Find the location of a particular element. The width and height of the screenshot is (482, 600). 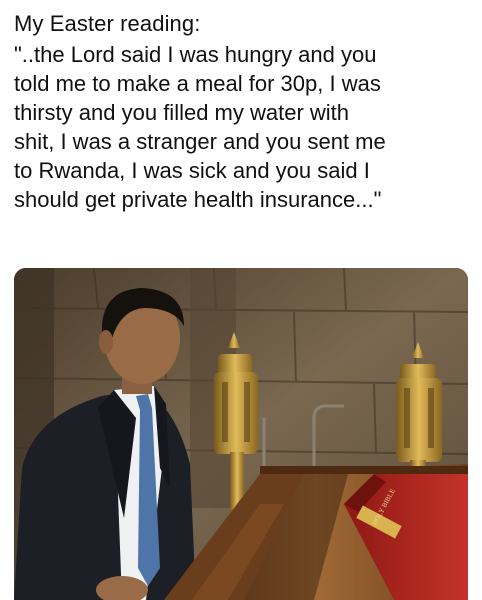

ear is located at coordinates (106, 342).